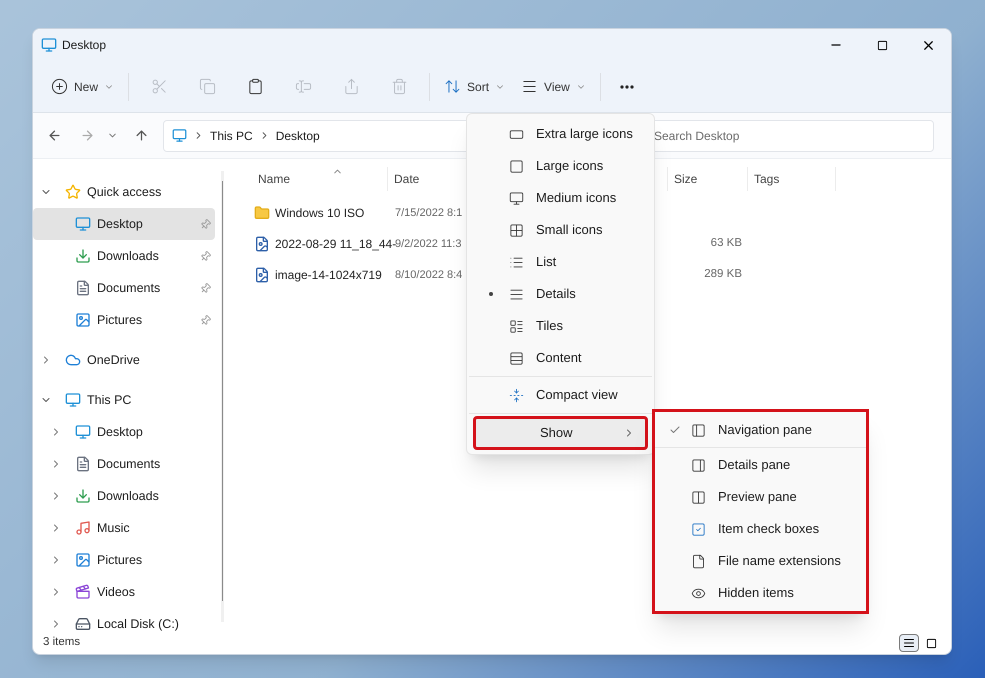  I want to click on sidebar-item: Music, so click(124, 528).